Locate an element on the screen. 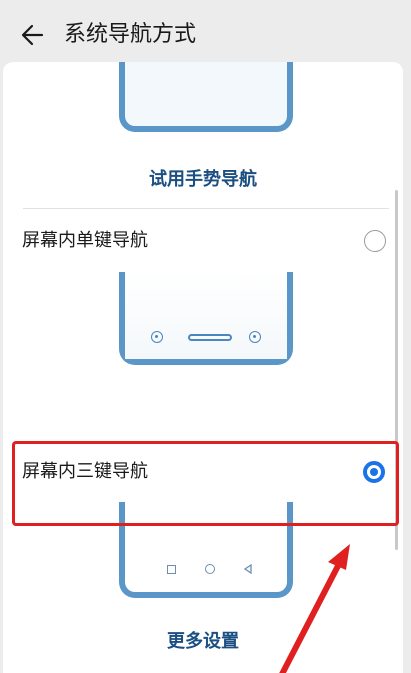 The height and width of the screenshot is (673, 411). gesture-nav-preview is located at coordinates (206, 97).